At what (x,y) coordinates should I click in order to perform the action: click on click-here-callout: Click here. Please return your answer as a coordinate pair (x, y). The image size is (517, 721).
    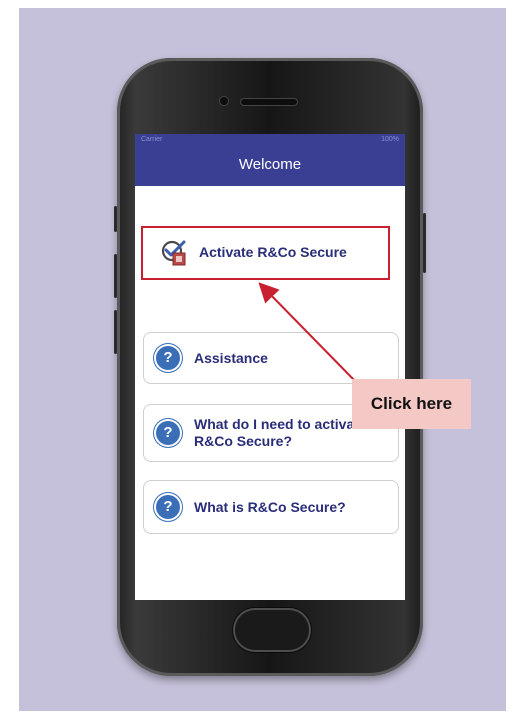
    Looking at the image, I should click on (411, 404).